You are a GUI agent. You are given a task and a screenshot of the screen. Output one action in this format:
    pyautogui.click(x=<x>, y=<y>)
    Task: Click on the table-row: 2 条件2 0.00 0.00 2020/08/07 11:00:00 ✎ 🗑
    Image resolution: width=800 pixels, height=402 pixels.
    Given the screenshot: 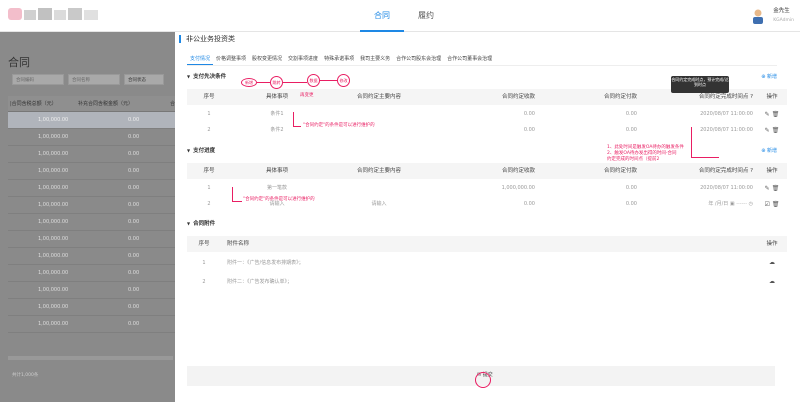 What is the action you would take?
    pyautogui.click(x=487, y=130)
    